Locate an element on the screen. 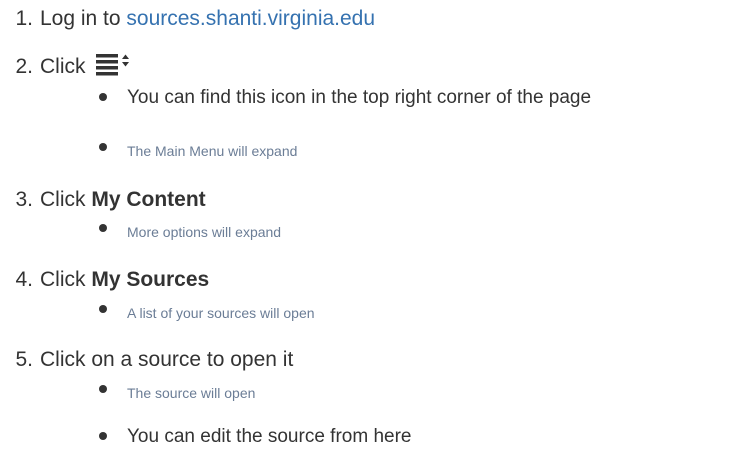 The image size is (739, 461). main-menu-icon is located at coordinates (113, 64).